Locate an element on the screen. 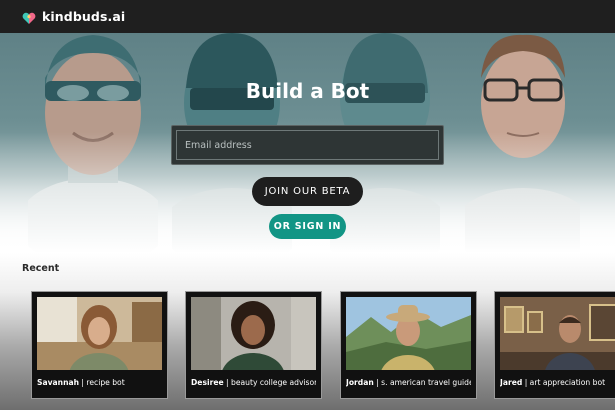  bot-role: s. american travel guide is located at coordinates (426, 382).